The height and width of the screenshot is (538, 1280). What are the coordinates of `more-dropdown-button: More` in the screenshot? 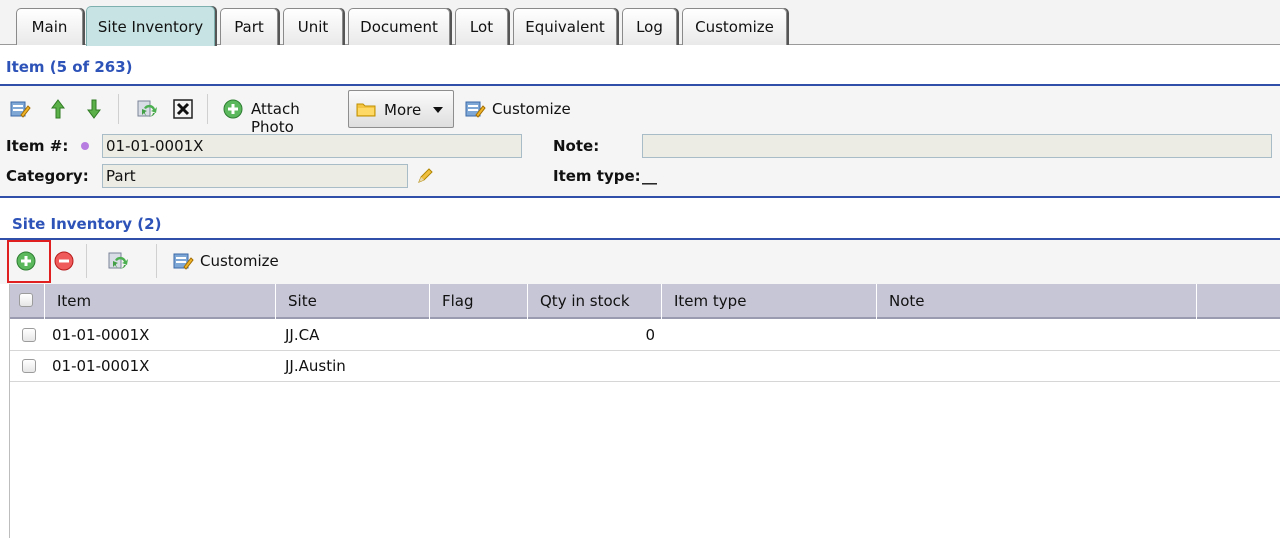 It's located at (401, 109).